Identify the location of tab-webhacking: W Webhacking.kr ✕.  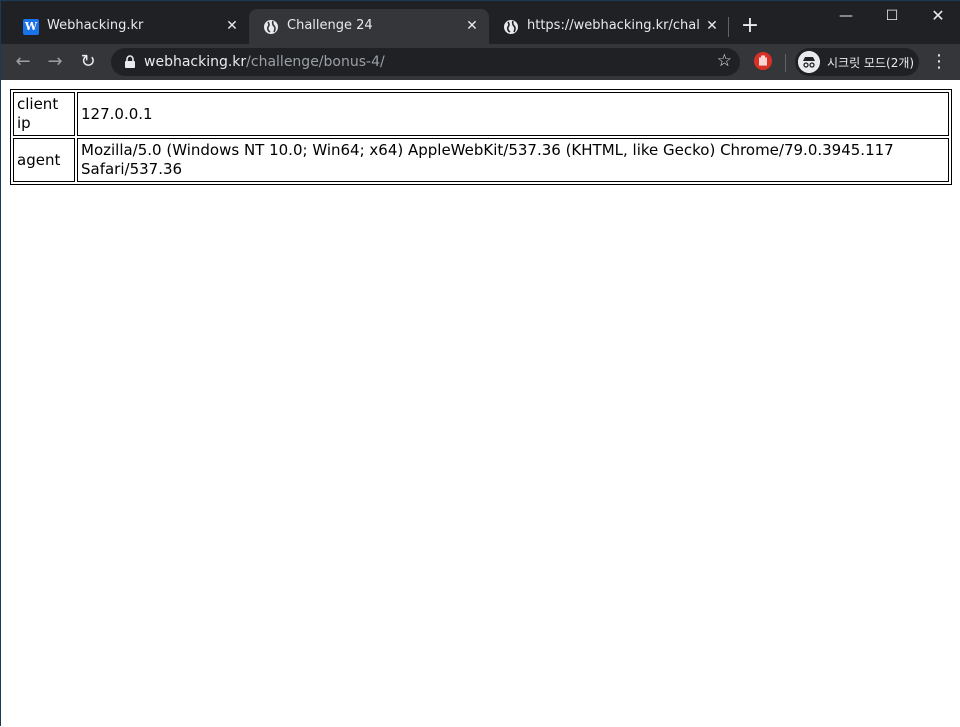
(129, 26).